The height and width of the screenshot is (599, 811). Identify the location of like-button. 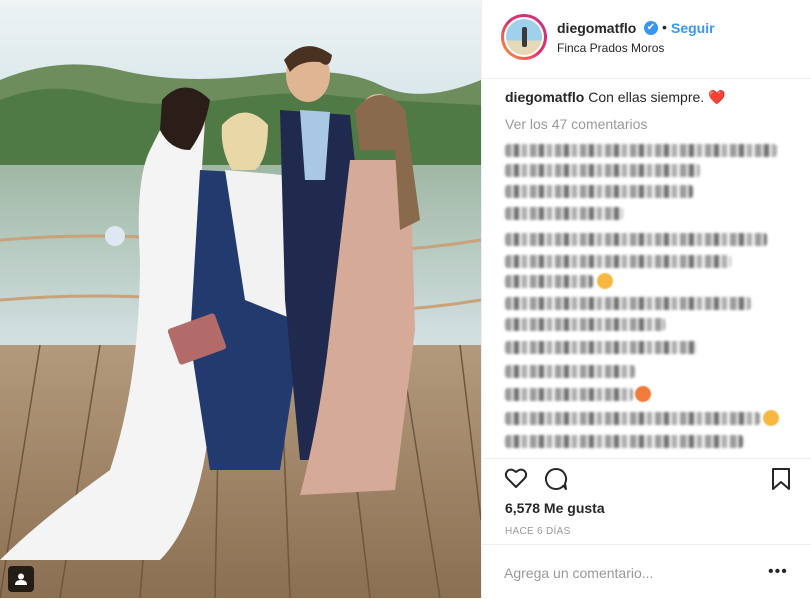
(516, 480).